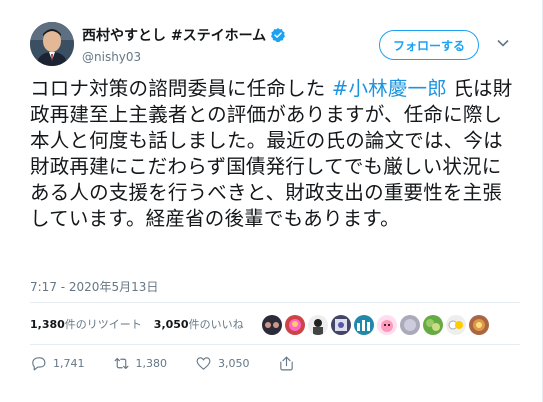 The width and height of the screenshot is (543, 402). What do you see at coordinates (39, 363) in the screenshot?
I see `reply-icon` at bounding box center [39, 363].